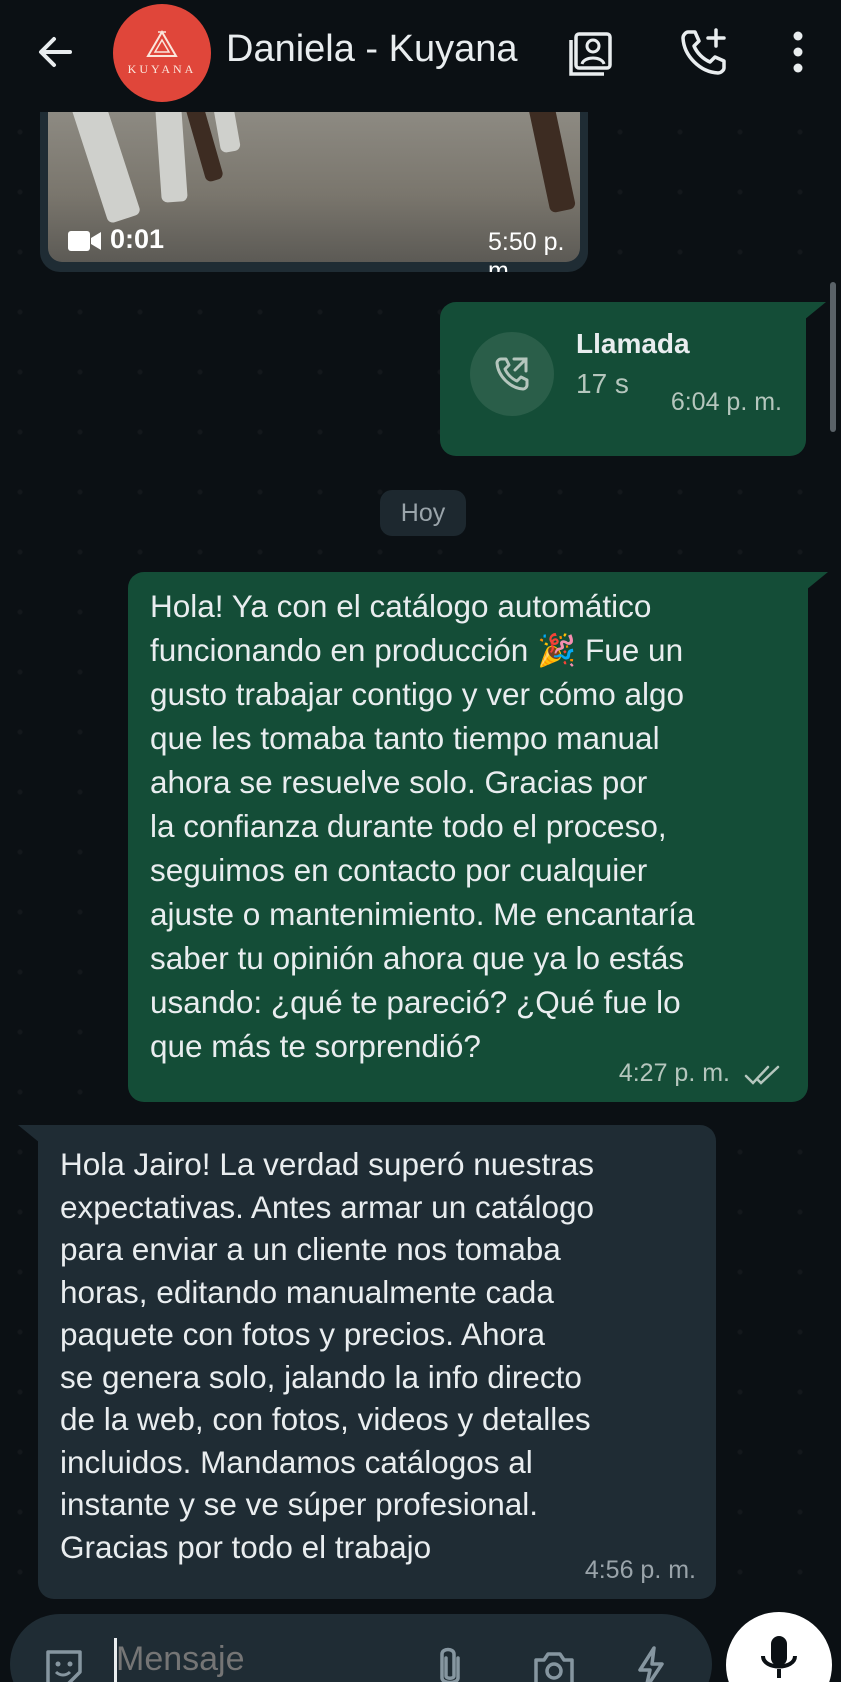 The height and width of the screenshot is (1682, 841). Describe the element at coordinates (417, 694) in the screenshot. I see `message-line: gusto trabajar contigo y ver cómo algo` at that location.